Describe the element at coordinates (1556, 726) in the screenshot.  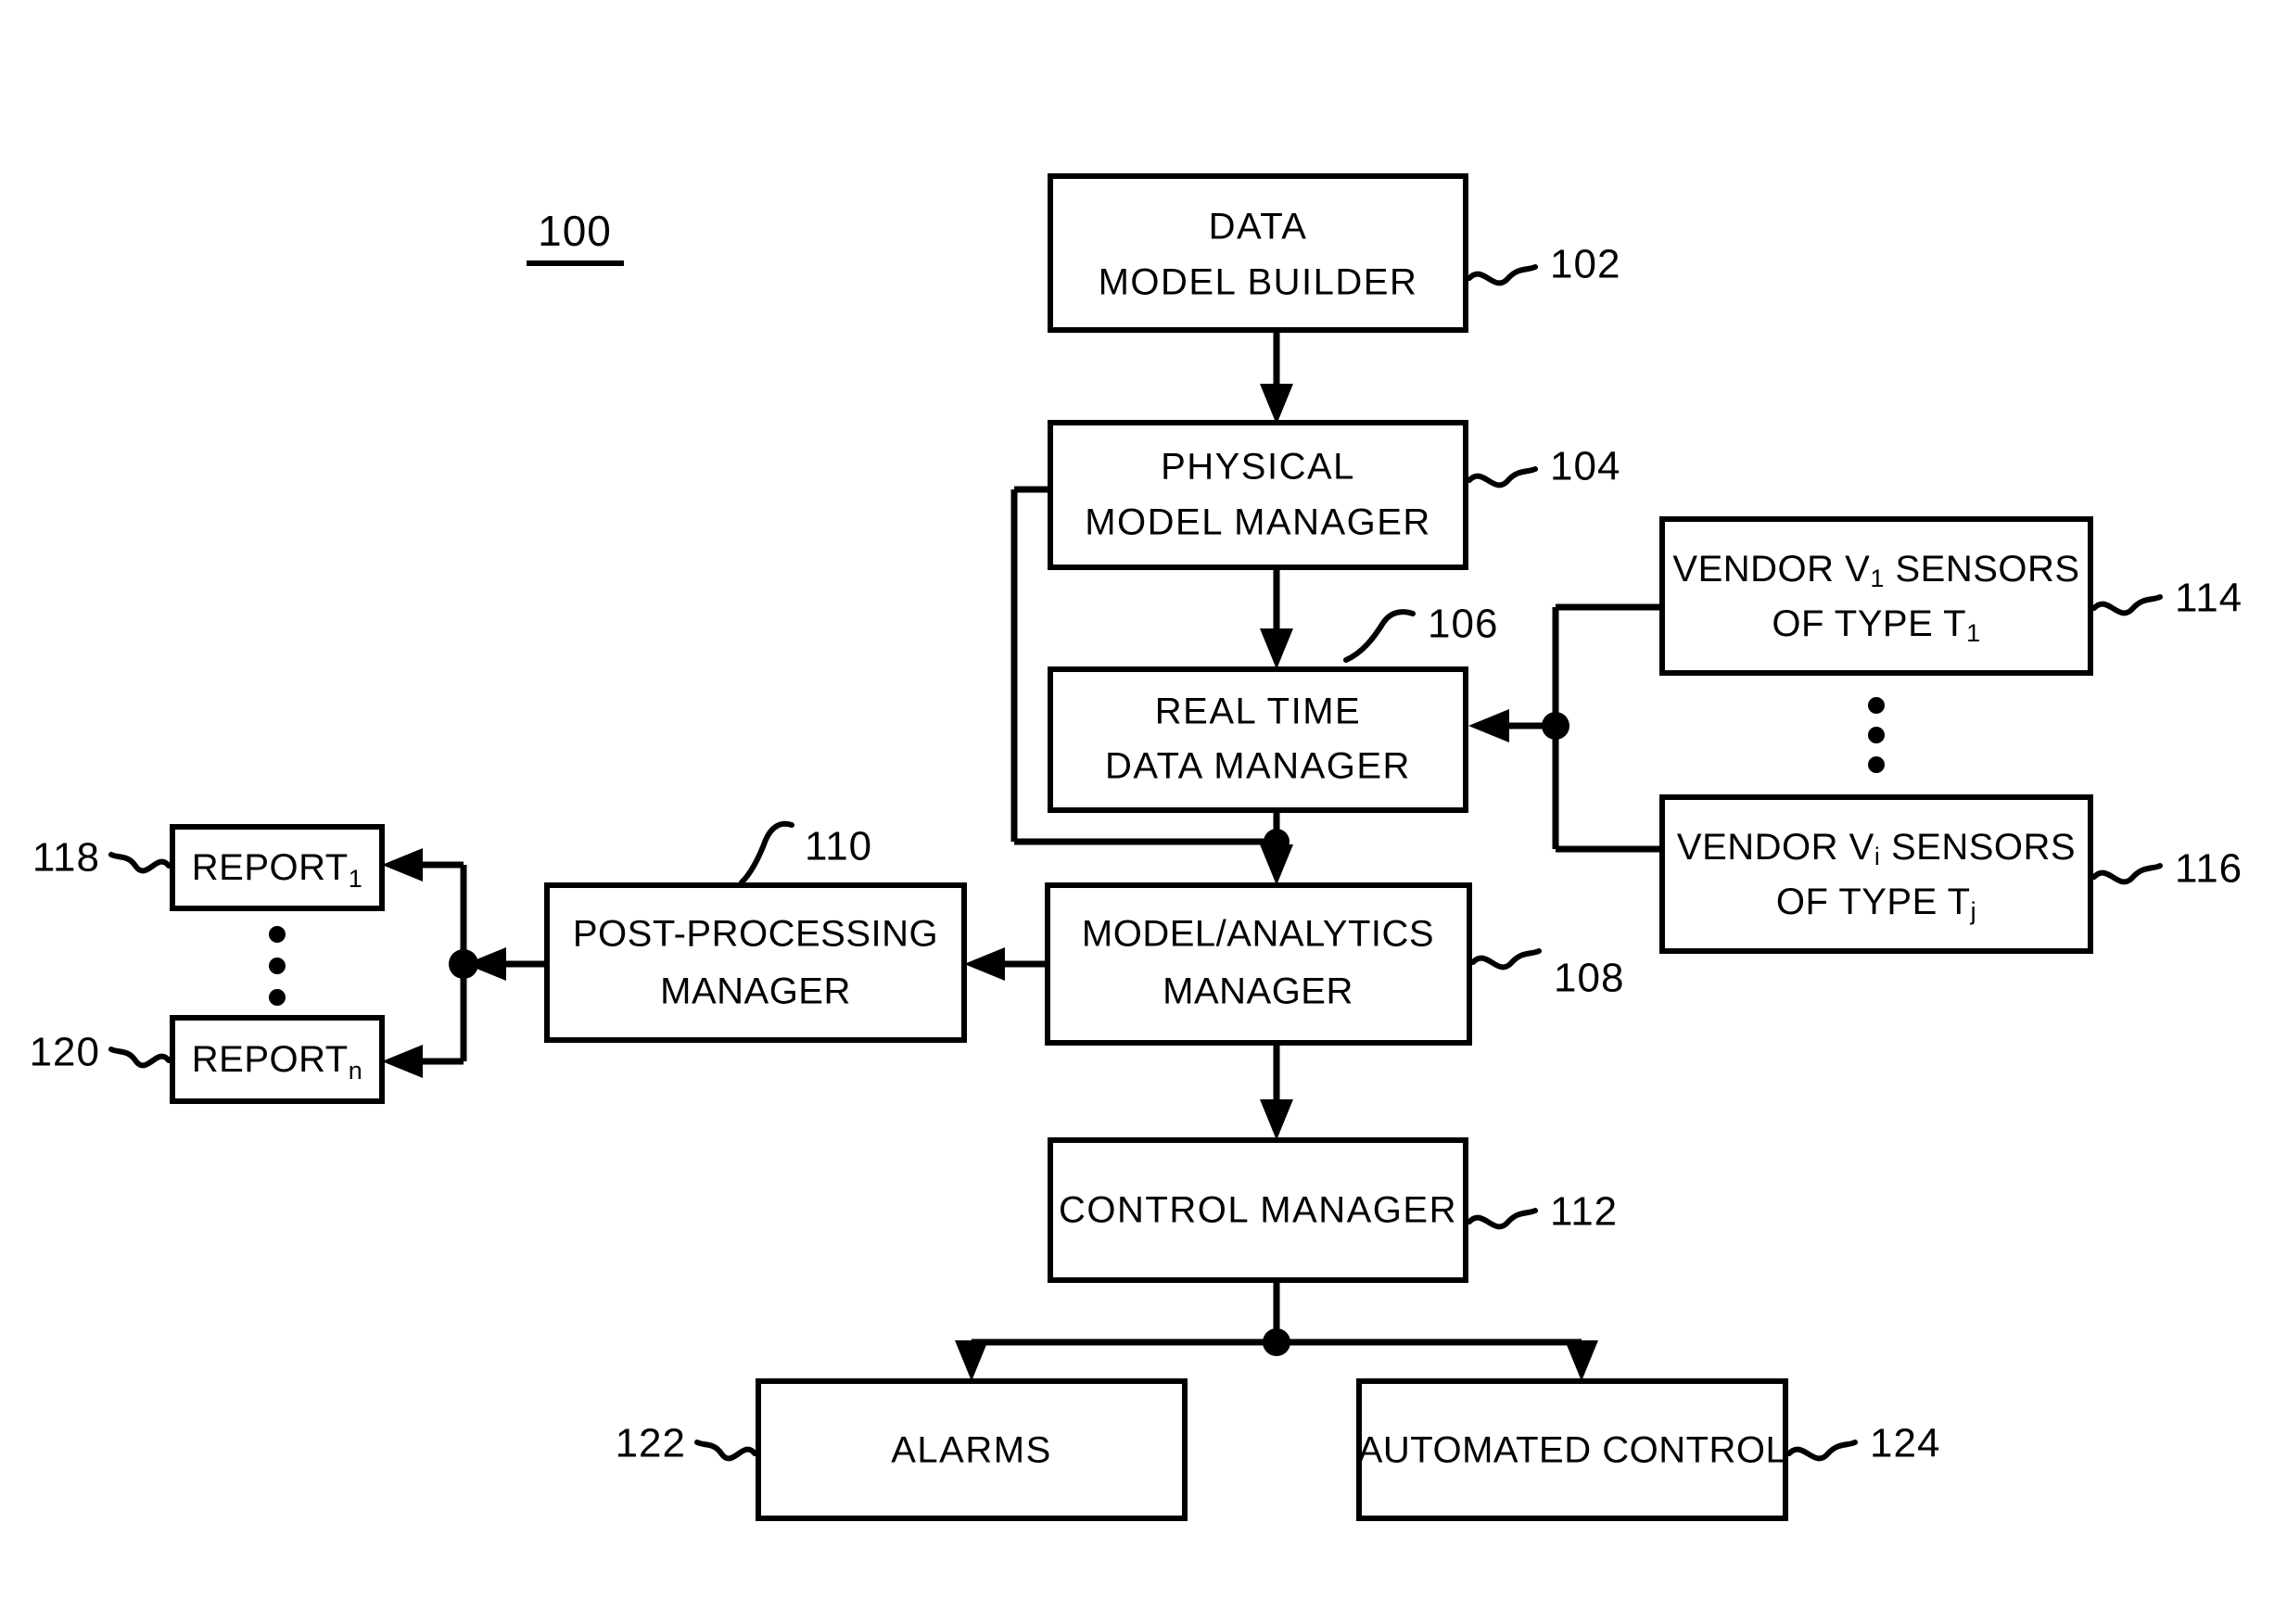
I see `junction-dot-sensor-bus` at that location.